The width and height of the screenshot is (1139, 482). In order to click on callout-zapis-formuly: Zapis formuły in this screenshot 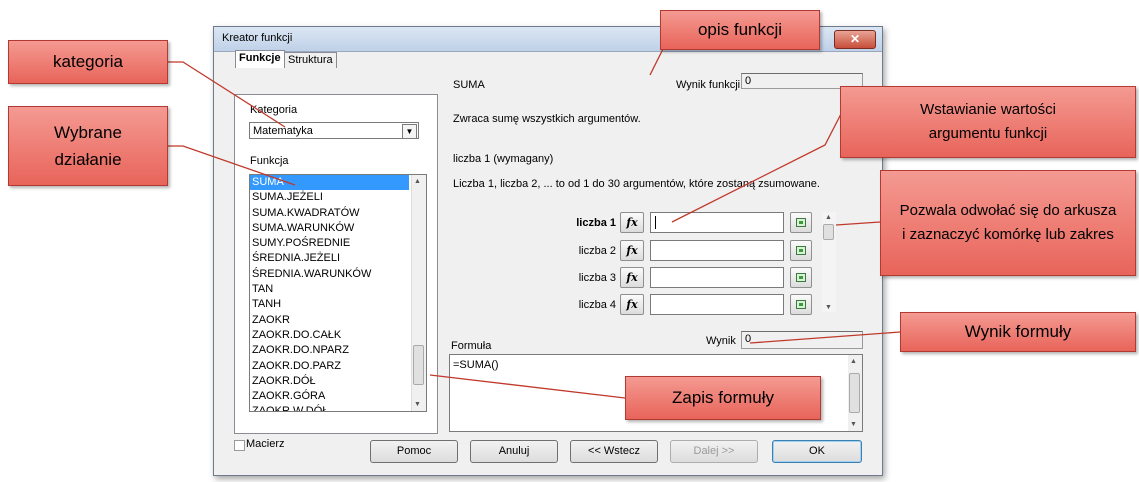, I will do `click(723, 398)`.